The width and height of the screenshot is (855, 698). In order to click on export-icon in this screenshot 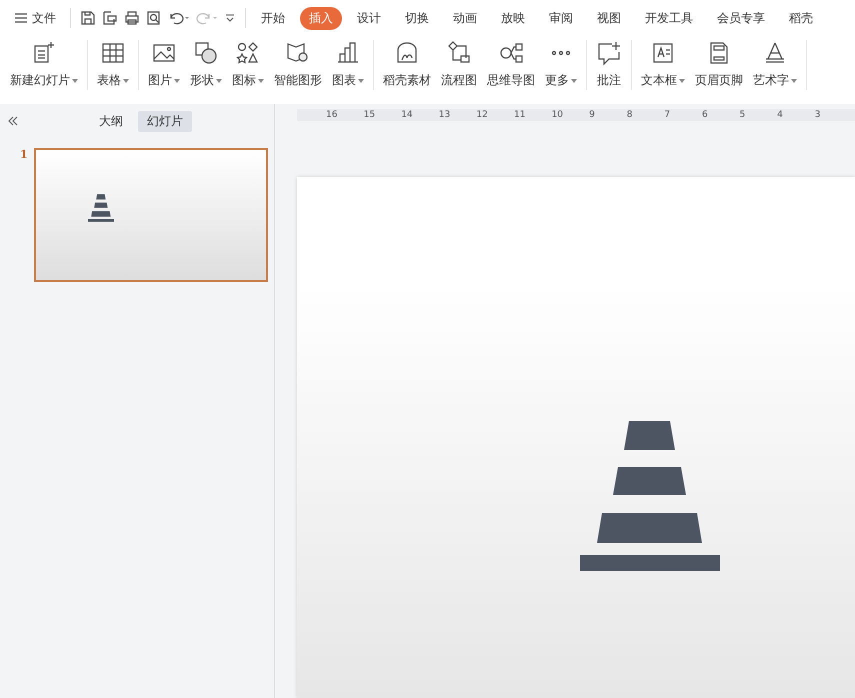, I will do `click(110, 18)`.